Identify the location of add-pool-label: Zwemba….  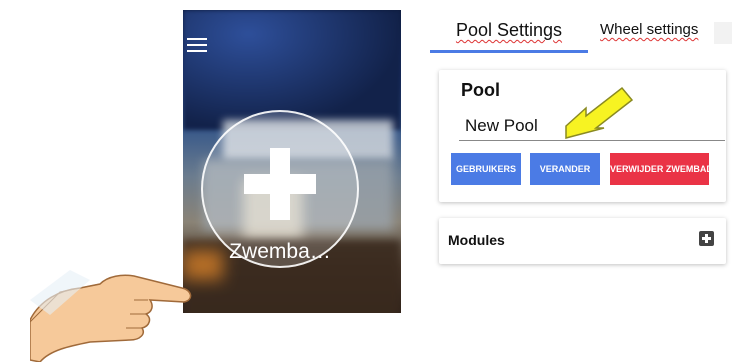
(280, 251).